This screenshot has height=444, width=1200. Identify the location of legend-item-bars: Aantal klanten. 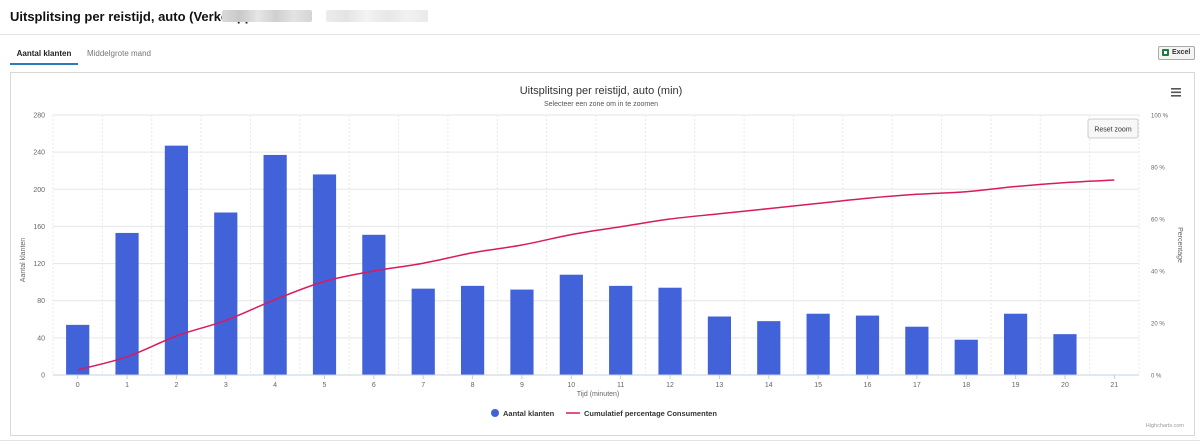
(523, 413).